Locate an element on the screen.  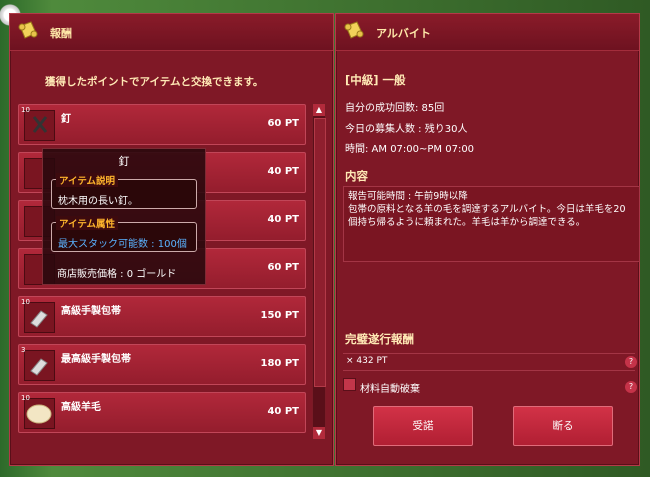
auto-discard-checkbox is located at coordinates (349, 384).